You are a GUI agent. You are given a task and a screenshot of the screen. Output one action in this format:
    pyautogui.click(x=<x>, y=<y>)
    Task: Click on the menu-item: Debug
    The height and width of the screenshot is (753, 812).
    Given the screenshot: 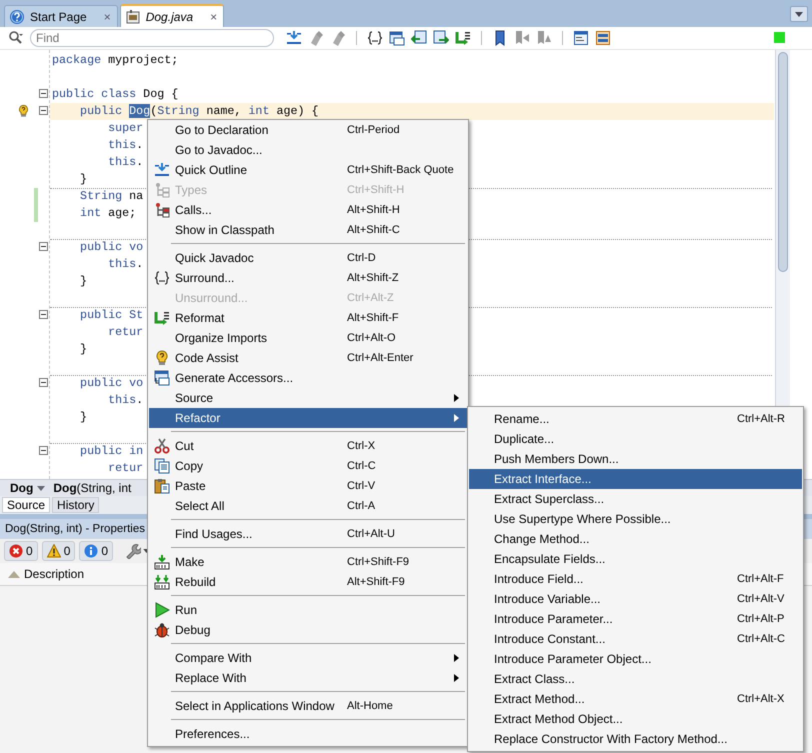 What is the action you would take?
    pyautogui.click(x=308, y=630)
    